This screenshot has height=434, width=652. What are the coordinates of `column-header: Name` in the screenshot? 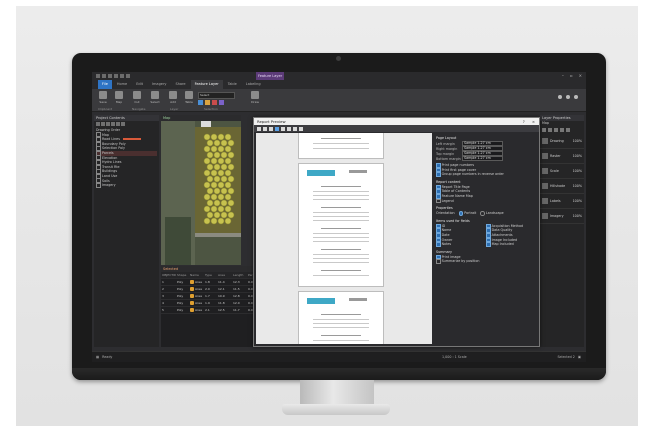 It's located at (196, 275).